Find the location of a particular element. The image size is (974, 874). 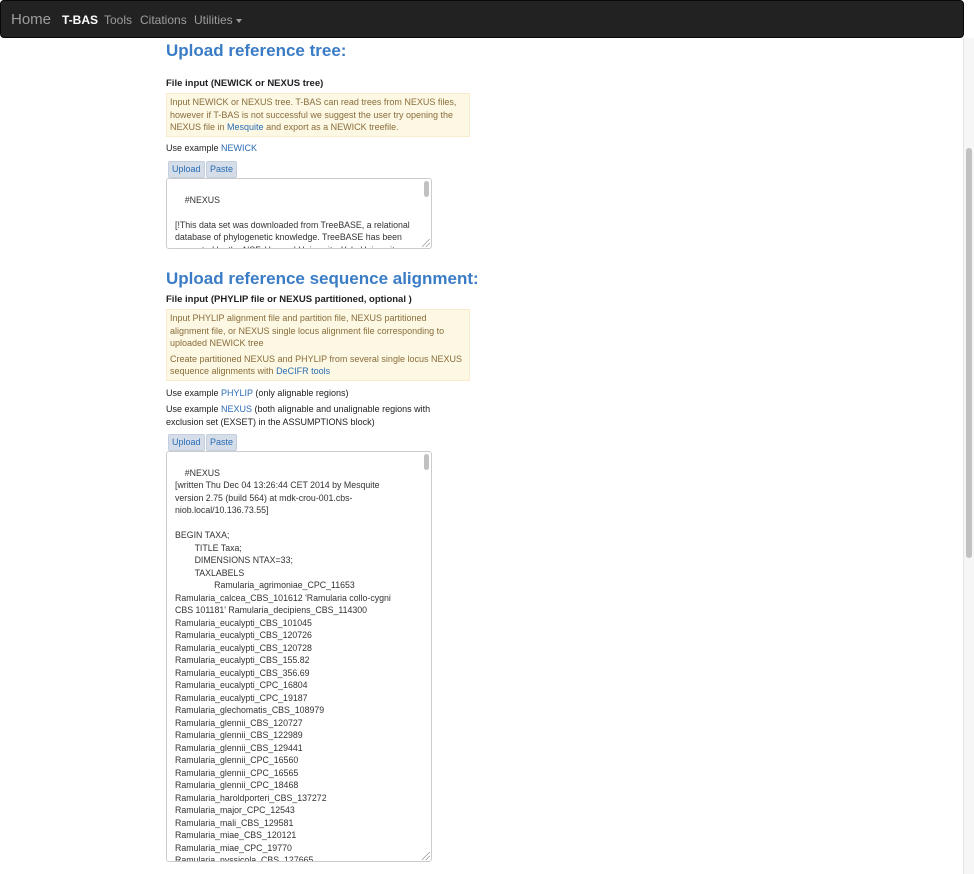

alignment-section-heading: Upload reference sequence alignment: is located at coordinates (322, 278).